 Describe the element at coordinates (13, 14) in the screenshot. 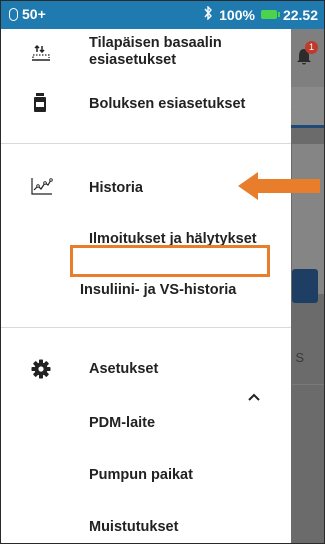

I see `pod-icon` at that location.